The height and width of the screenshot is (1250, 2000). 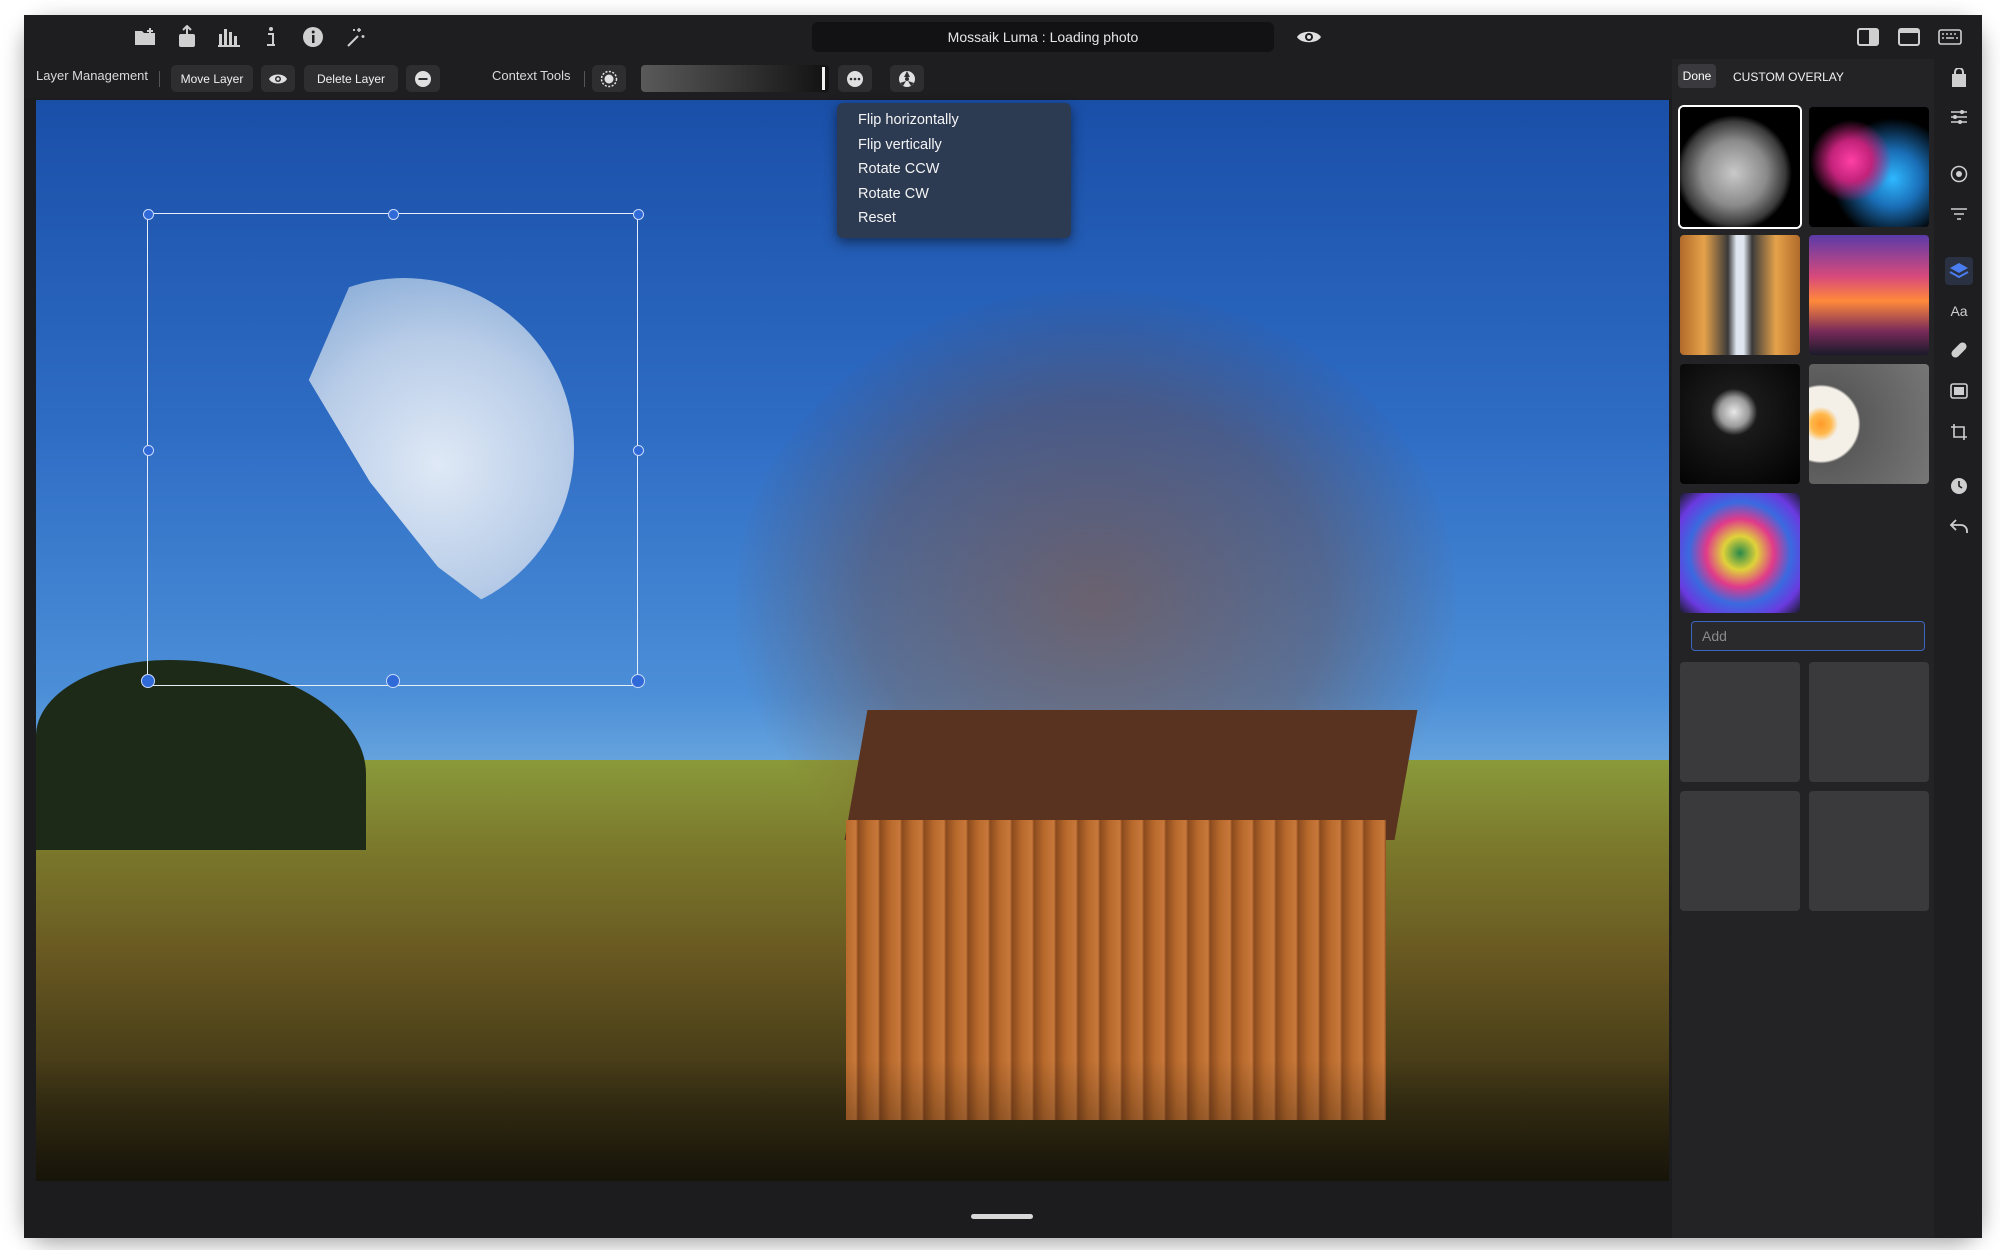 I want to click on brightness-icon, so click(x=609, y=78).